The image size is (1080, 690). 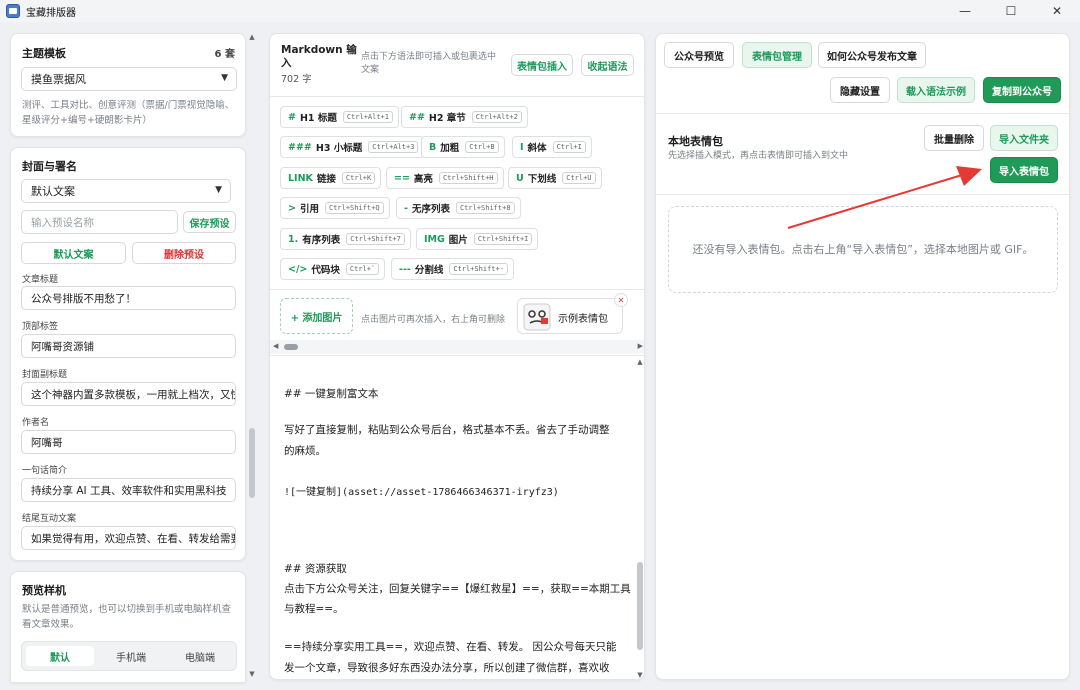 I want to click on editor-line: 写好了直接复制，粘贴到公众号后台，格式基本不丢。省去了手动调整, so click(x=447, y=430).